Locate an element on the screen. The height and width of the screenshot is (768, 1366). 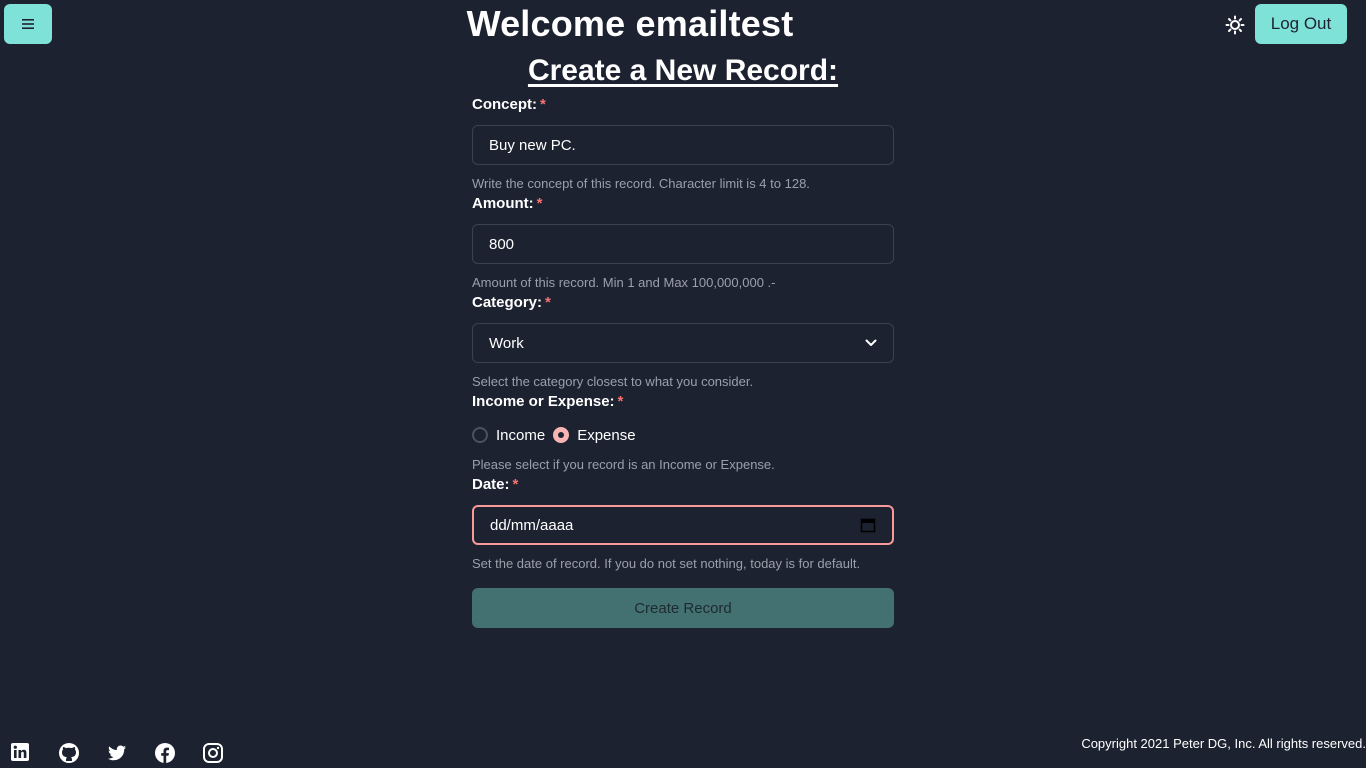
type-radio-group: Income Expense is located at coordinates (558, 435).